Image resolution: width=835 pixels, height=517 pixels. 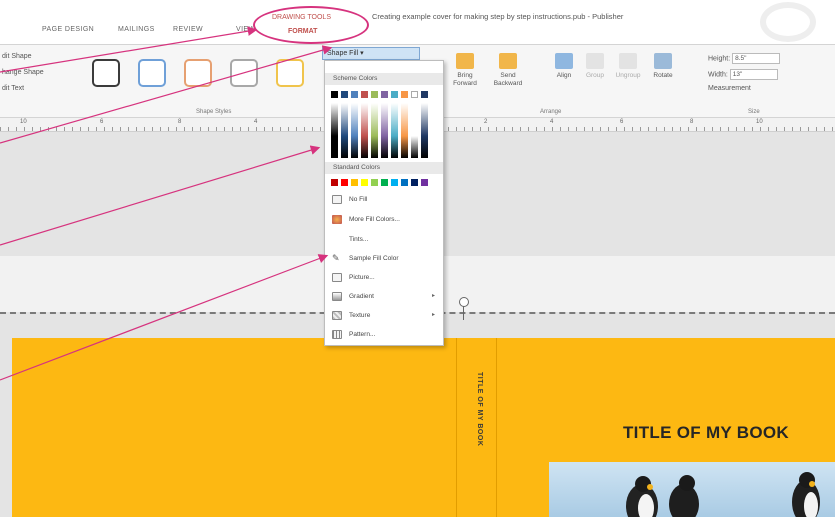 What do you see at coordinates (198, 73) in the screenshot?
I see `shape-style-orange` at bounding box center [198, 73].